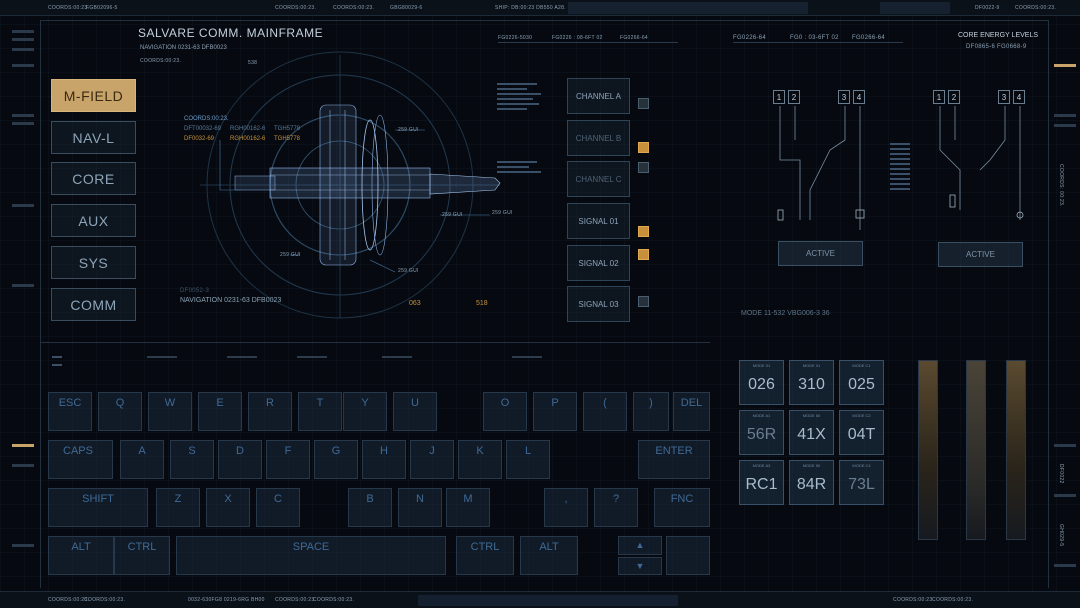 The height and width of the screenshot is (608, 1080). Describe the element at coordinates (93, 178) in the screenshot. I see `menu-core-button: CORE` at that location.